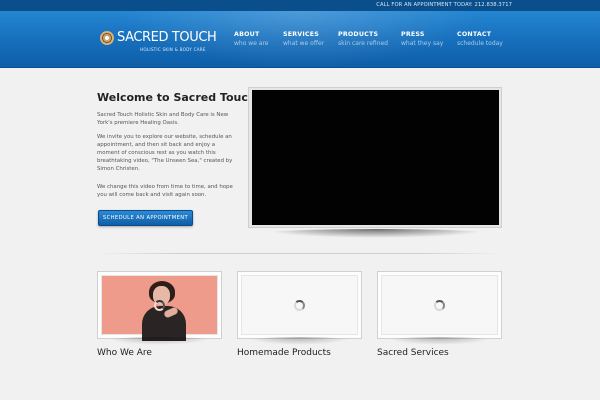 The height and width of the screenshot is (400, 600). Describe the element at coordinates (124, 353) in the screenshot. I see `card-label-who-we-are: Who We Are` at that location.